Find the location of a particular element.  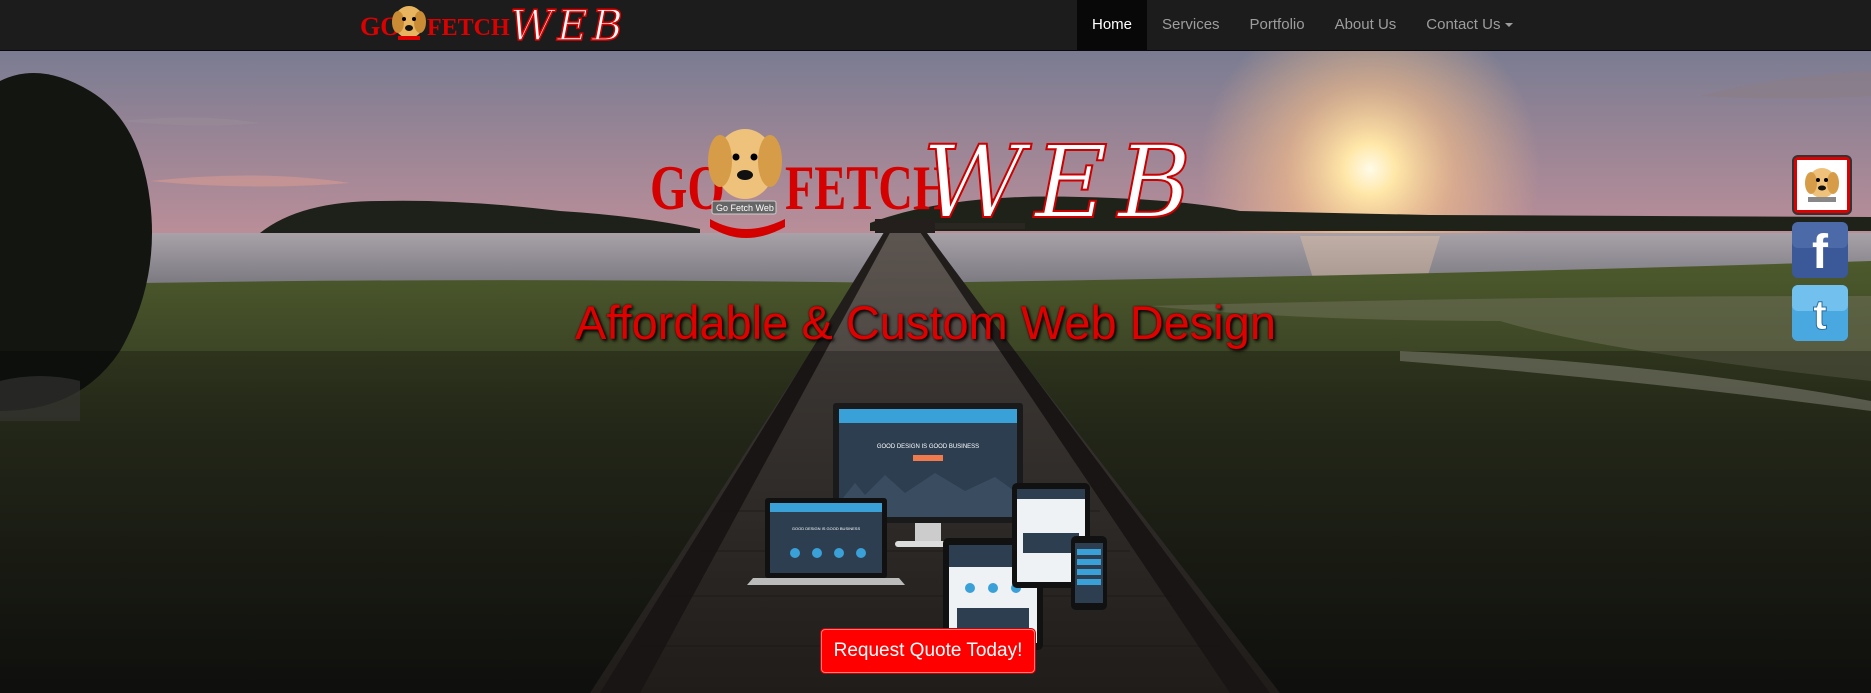

nav-home: Home is located at coordinates (1112, 25).